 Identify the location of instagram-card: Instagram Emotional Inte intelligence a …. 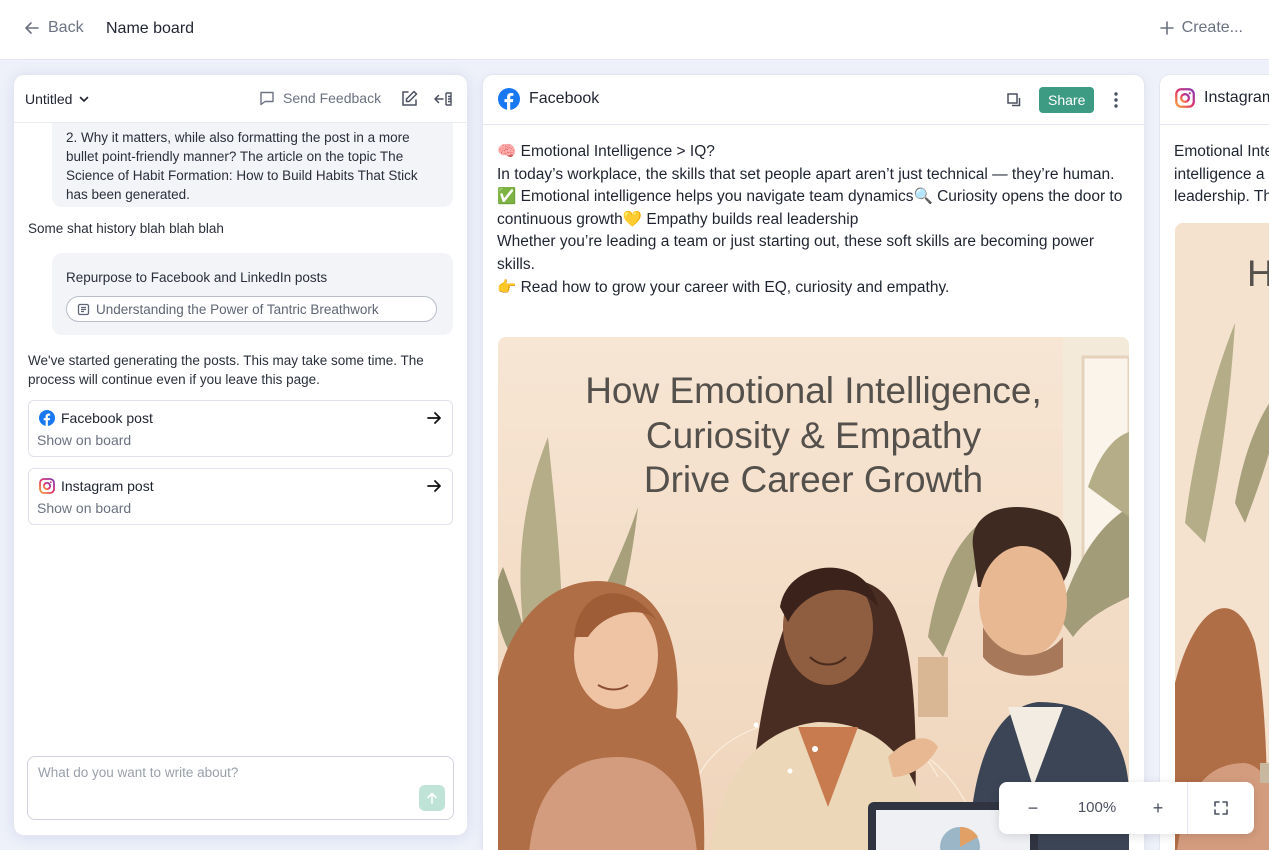
(1214, 462).